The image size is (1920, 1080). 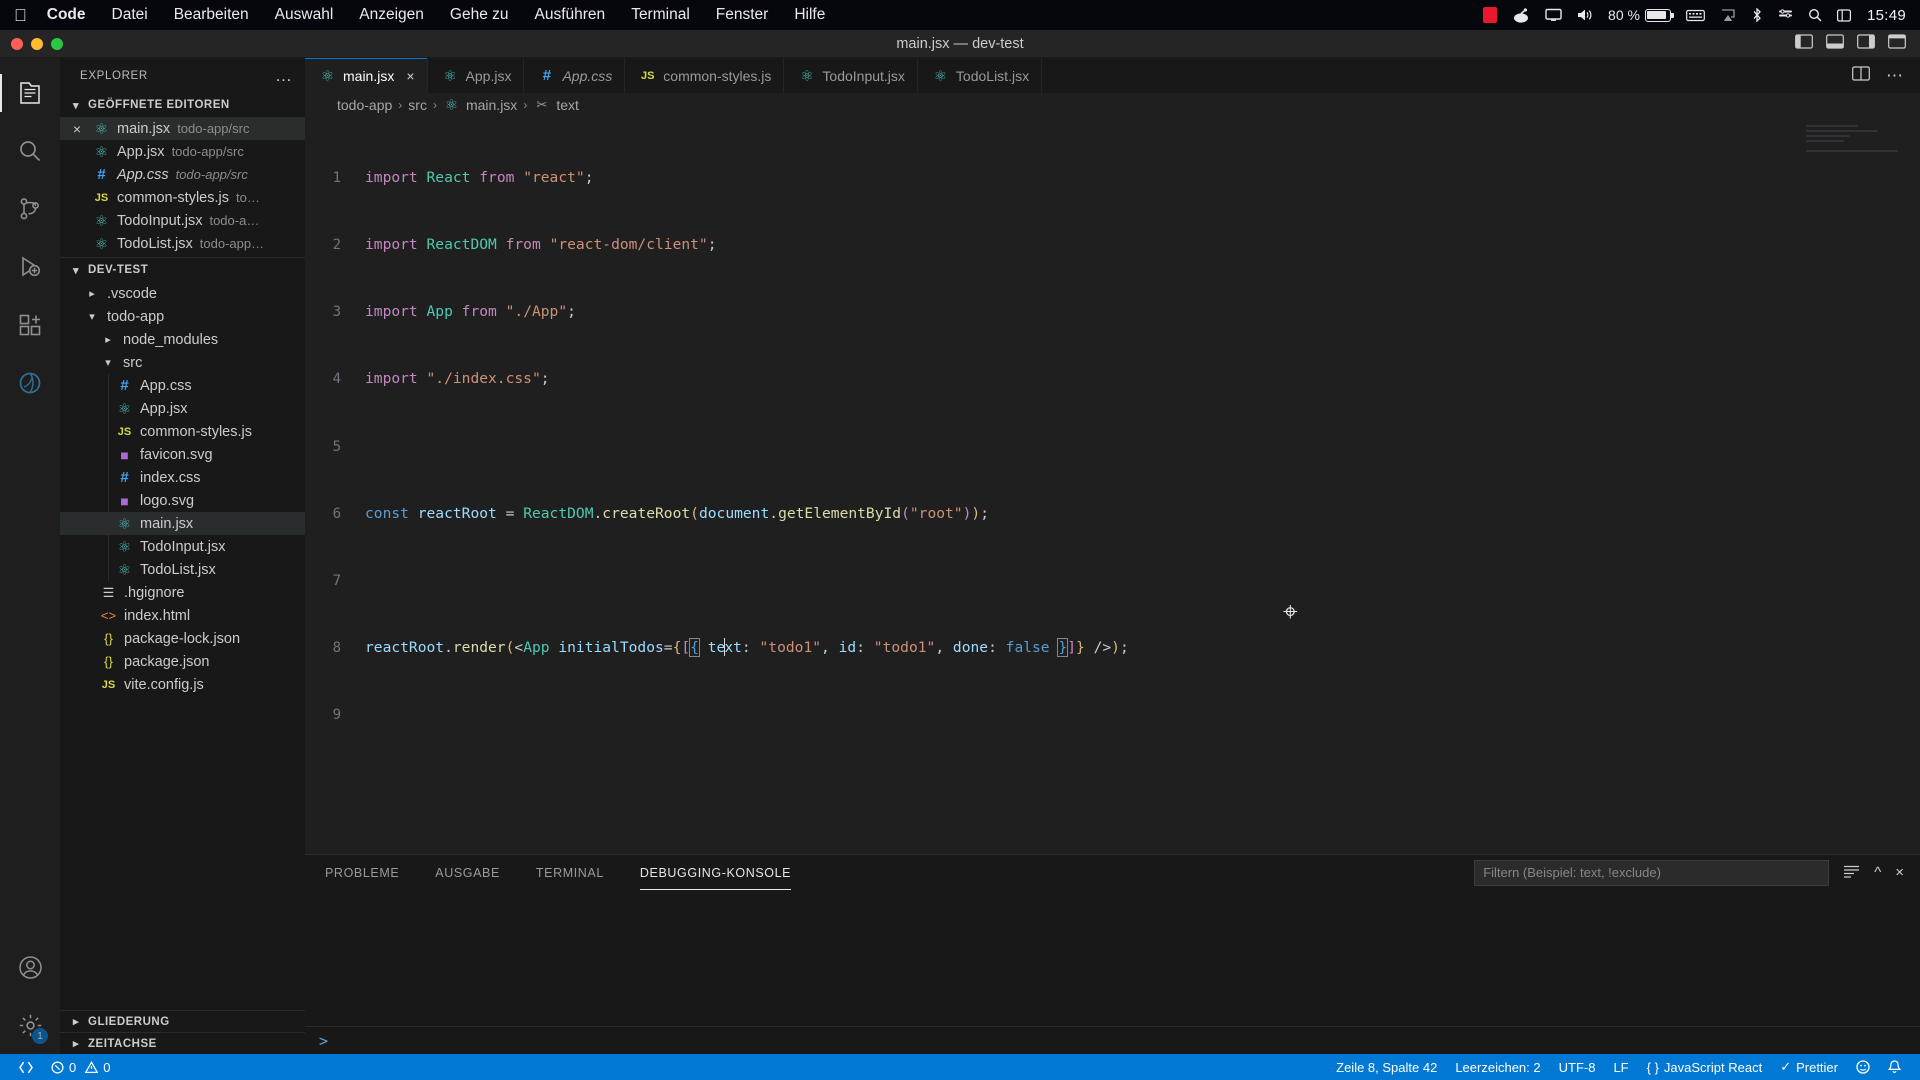 What do you see at coordinates (182, 105) in the screenshot?
I see `opened-editors-header: ▾ GEÖFFNETE EDITOREN` at bounding box center [182, 105].